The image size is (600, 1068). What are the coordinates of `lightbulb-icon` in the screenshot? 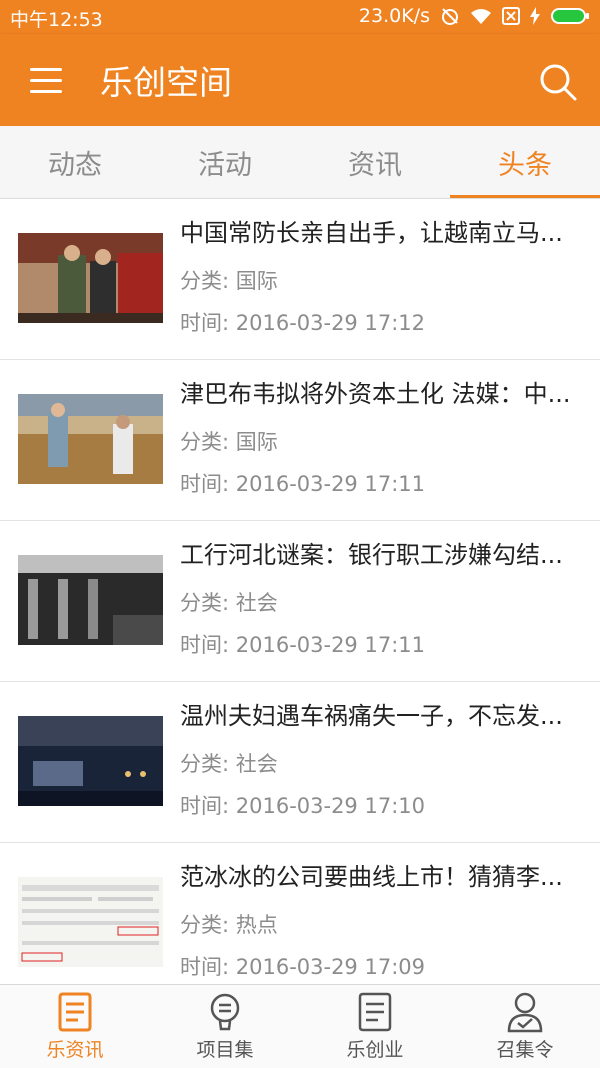 It's located at (225, 1012).